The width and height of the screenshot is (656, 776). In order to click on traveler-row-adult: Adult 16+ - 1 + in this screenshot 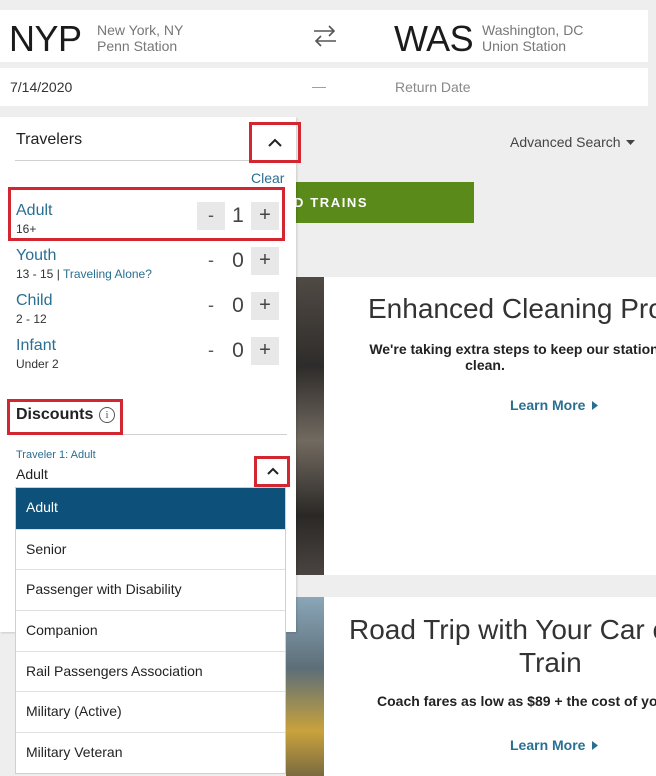, I will do `click(148, 222)`.